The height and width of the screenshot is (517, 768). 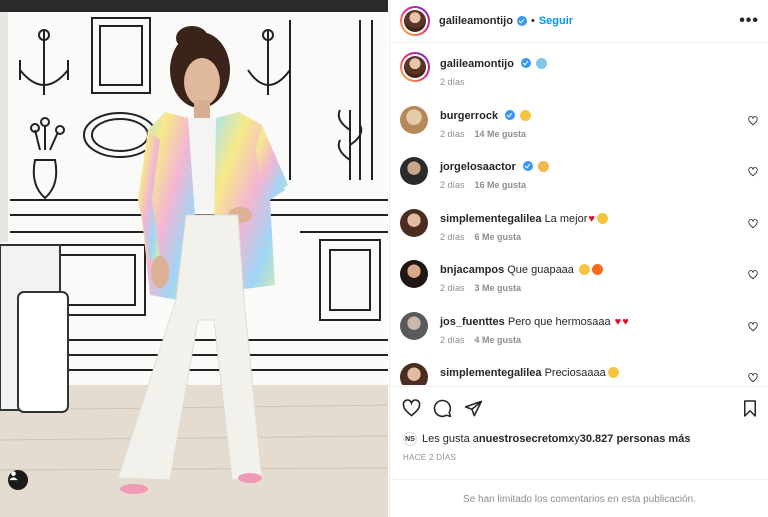 I want to click on comment-likes: 3 Me gusta, so click(x=498, y=288).